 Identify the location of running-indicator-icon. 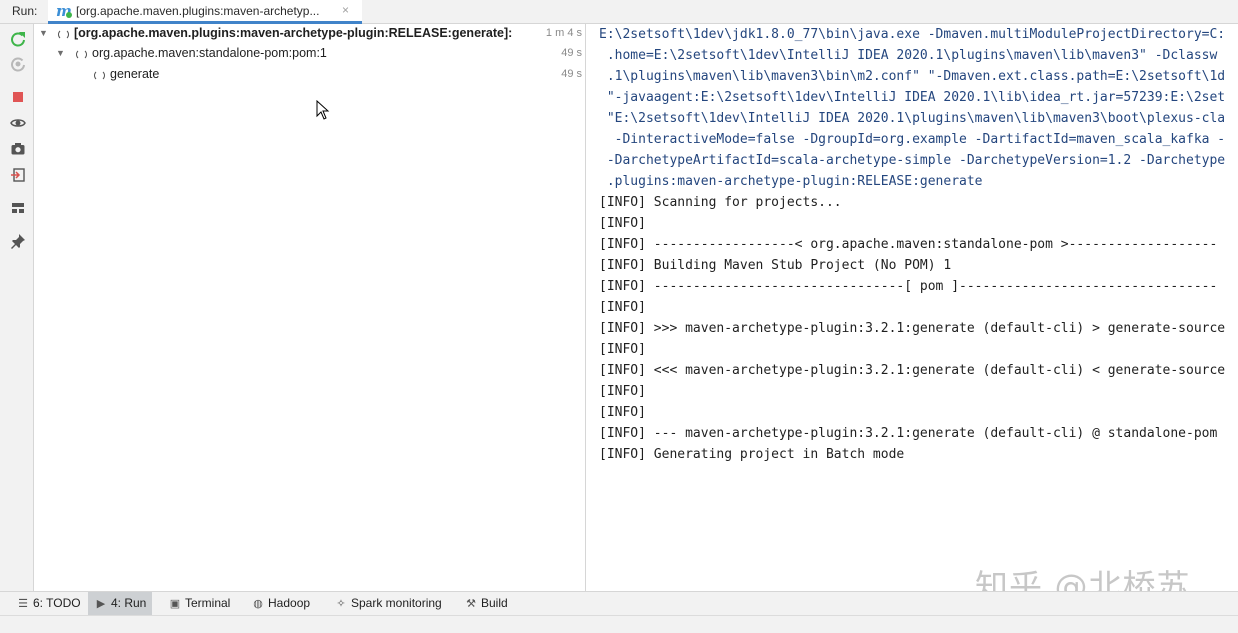
(69, 15).